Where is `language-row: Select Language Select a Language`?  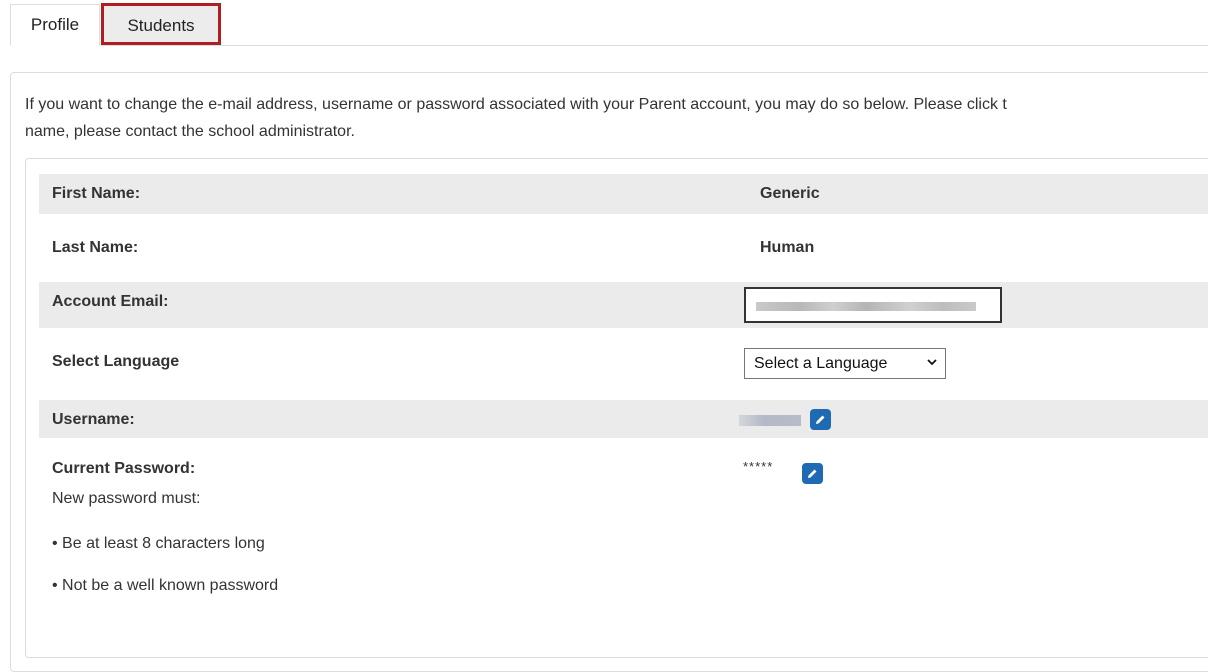
language-row: Select Language Select a Language is located at coordinates (623, 363).